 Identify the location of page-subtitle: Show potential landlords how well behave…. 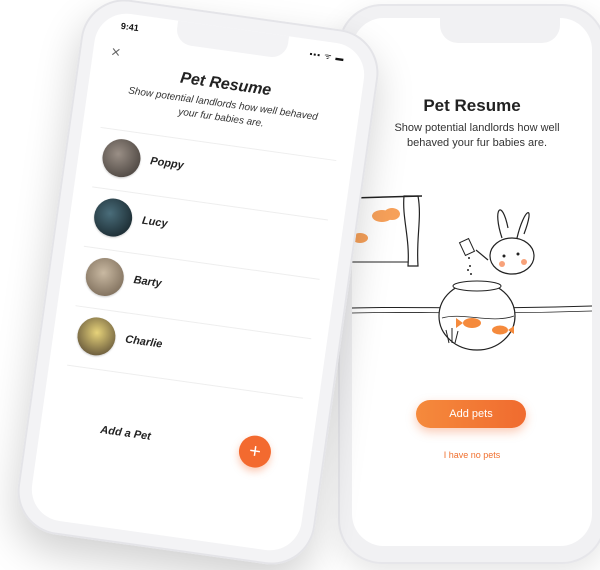
(477, 135).